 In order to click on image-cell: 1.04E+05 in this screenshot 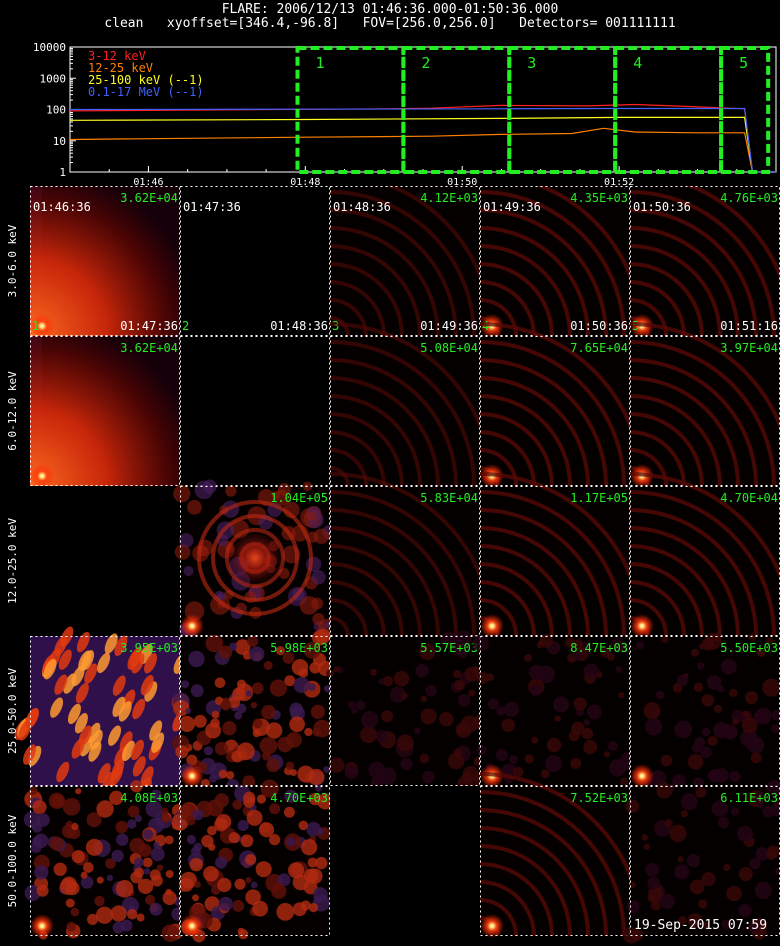, I will do `click(255, 559)`.